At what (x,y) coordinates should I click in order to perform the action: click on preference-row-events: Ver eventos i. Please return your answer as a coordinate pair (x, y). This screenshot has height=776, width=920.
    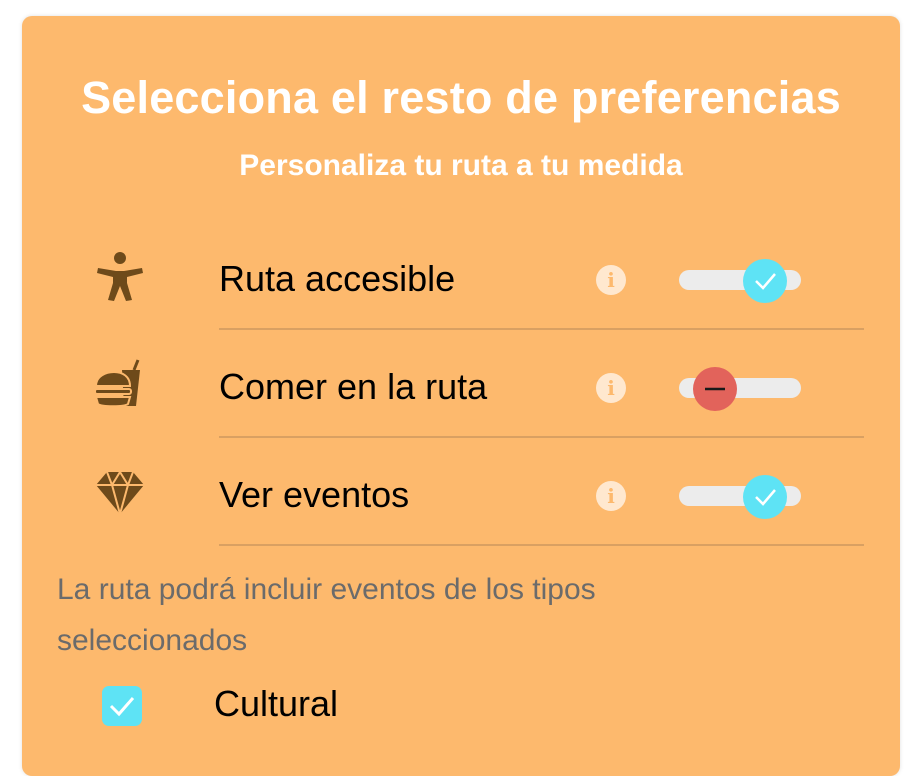
    Looking at the image, I should click on (461, 492).